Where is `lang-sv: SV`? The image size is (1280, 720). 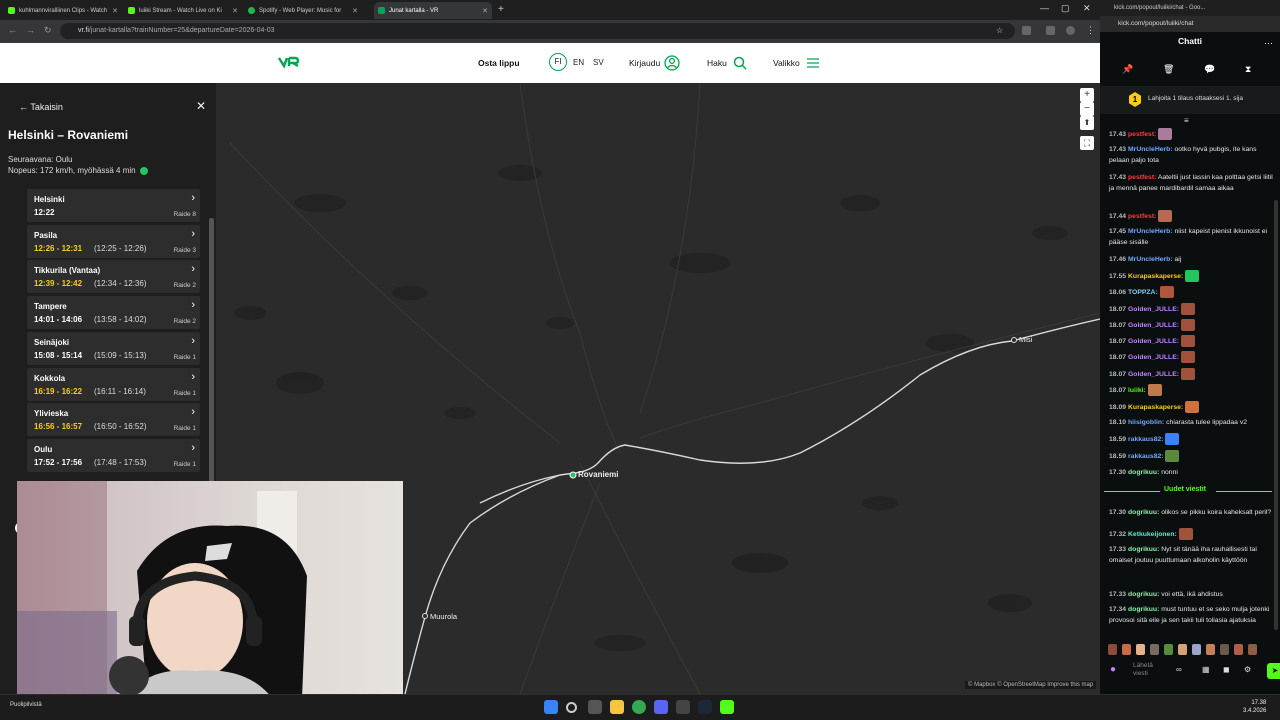 lang-sv: SV is located at coordinates (598, 62).